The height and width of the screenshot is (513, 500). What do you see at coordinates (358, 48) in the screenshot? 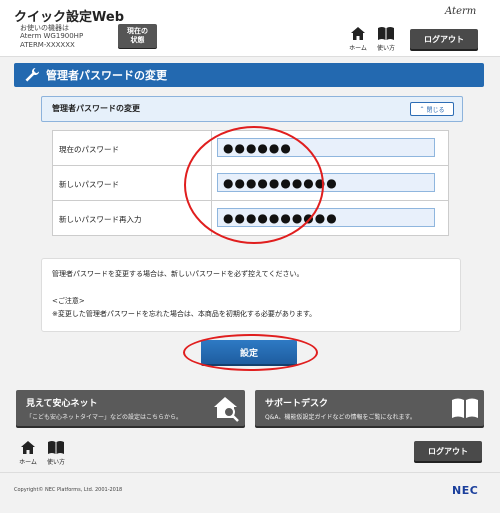
I see `home-nav-label: ホーム` at bounding box center [358, 48].